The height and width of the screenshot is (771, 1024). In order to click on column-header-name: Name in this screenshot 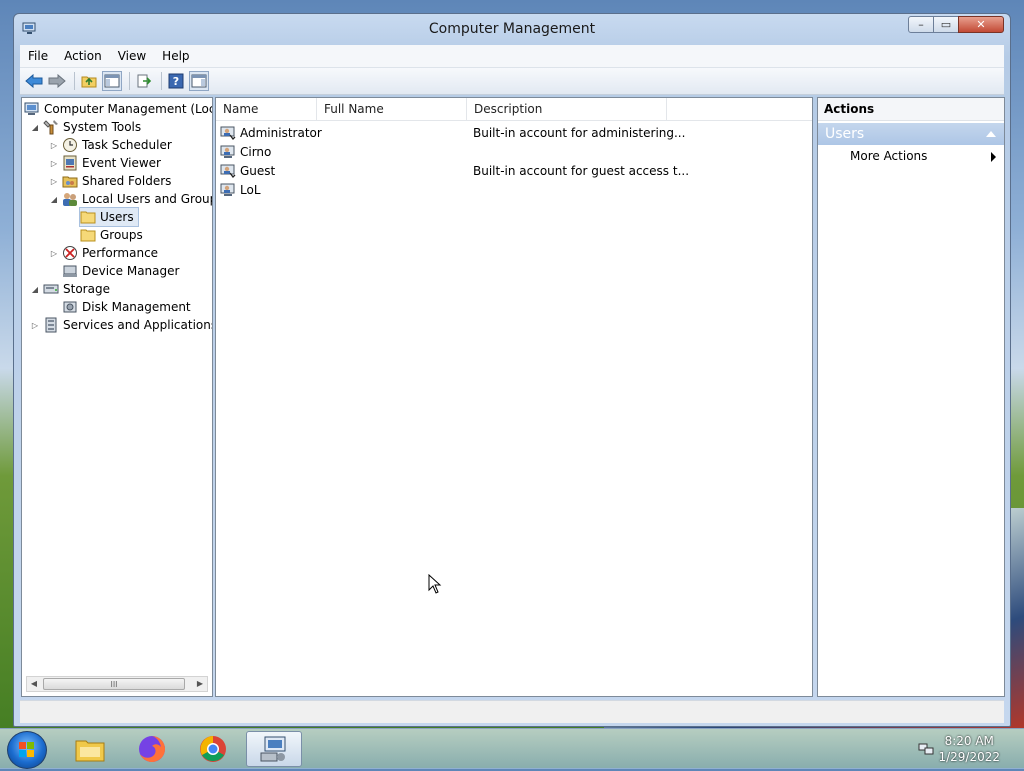, I will do `click(266, 109)`.